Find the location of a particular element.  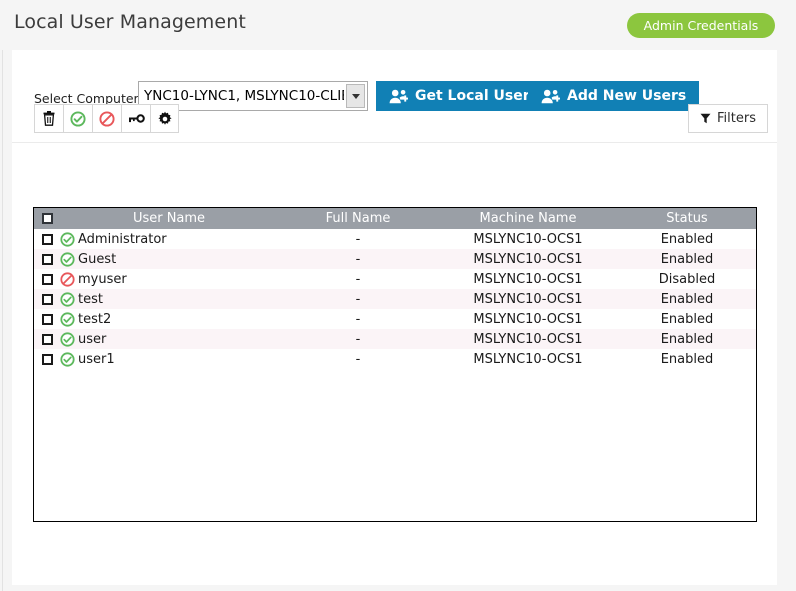

table-row: user1 - MSLYNC10-OCS1 Enabled is located at coordinates (395, 359).